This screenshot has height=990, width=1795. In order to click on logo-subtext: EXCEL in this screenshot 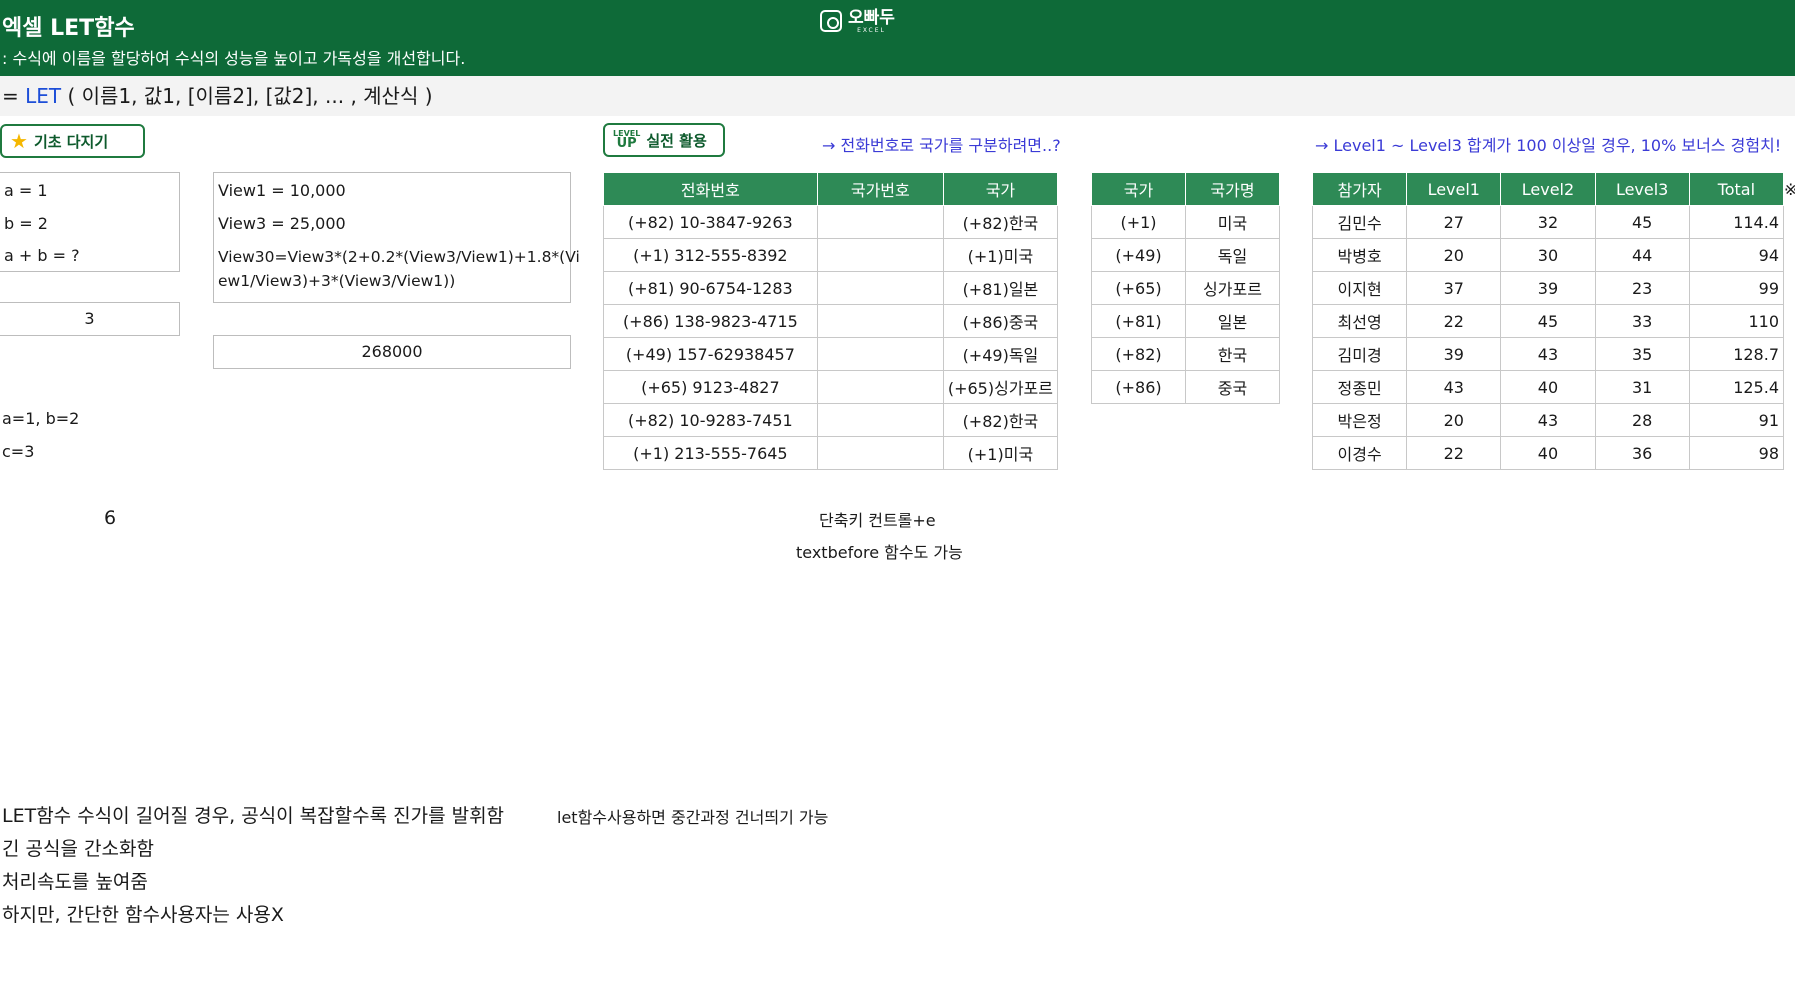, I will do `click(871, 30)`.